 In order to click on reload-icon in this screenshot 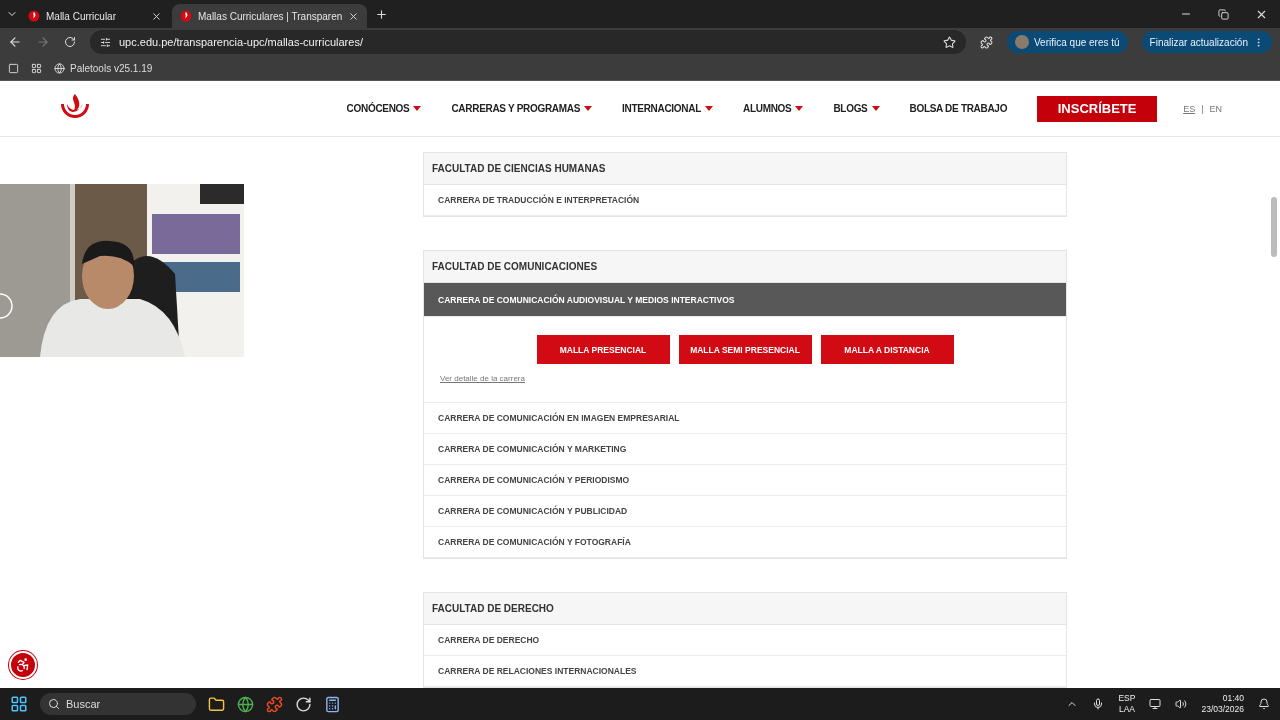, I will do `click(70, 42)`.